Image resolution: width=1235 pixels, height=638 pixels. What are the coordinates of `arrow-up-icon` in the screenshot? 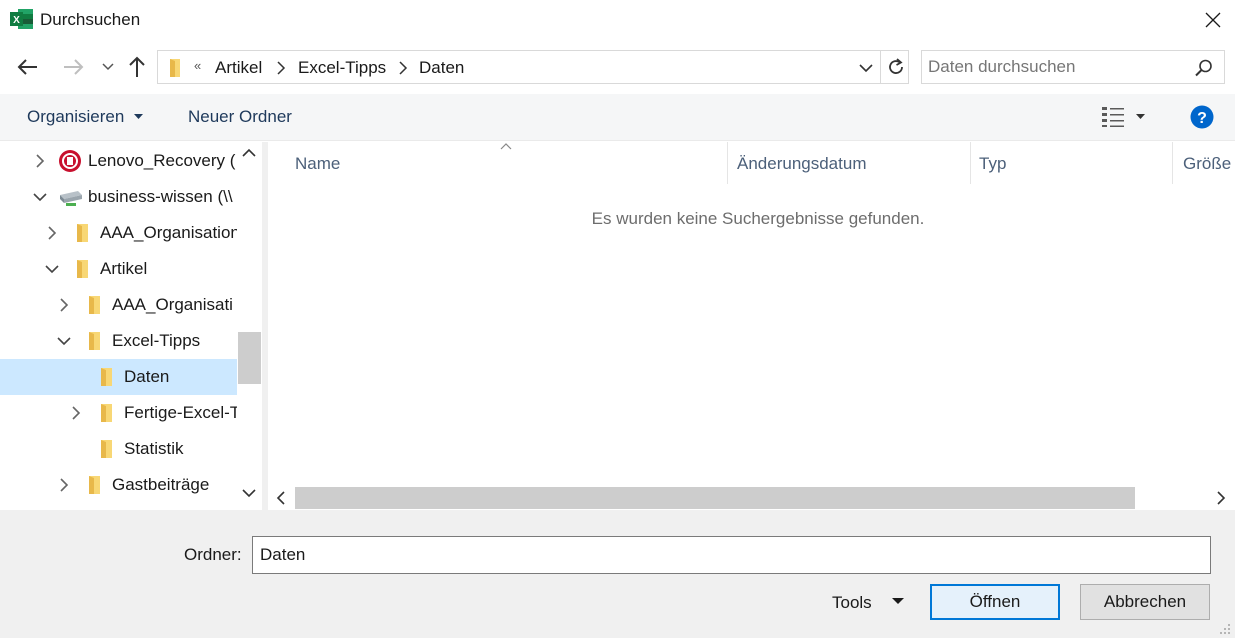 It's located at (137, 66).